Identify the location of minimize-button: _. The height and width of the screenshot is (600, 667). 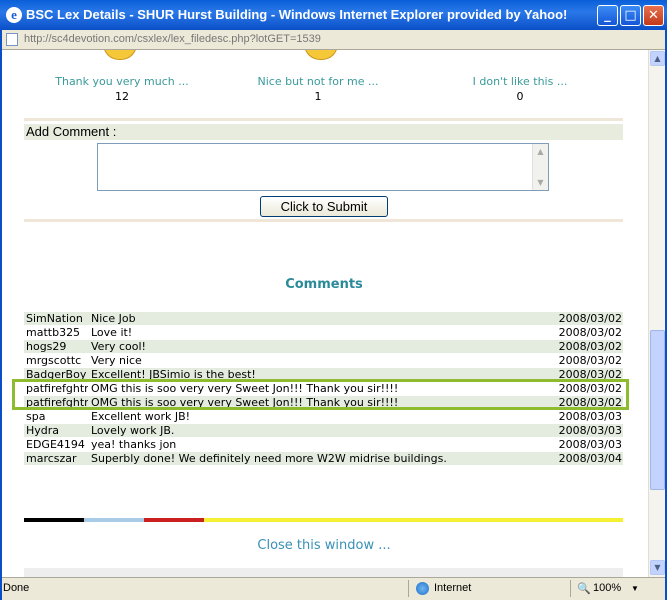
(607, 15).